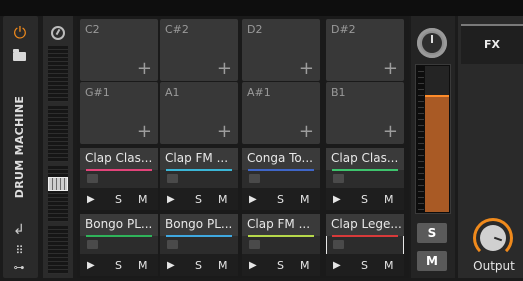  What do you see at coordinates (492, 44) in the screenshot?
I see `fx-tab: FX` at bounding box center [492, 44].